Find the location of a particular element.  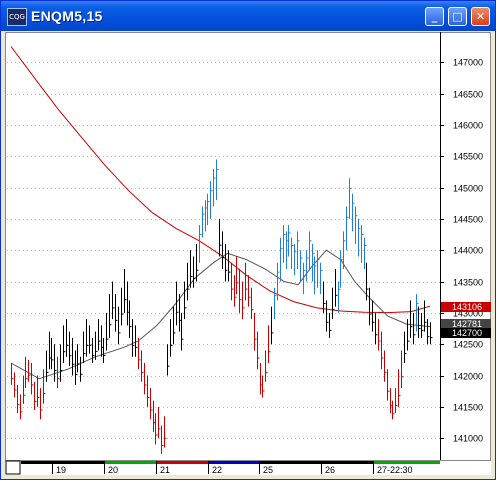

last-value-tags: 143106142781142700 is located at coordinates (466, 320).